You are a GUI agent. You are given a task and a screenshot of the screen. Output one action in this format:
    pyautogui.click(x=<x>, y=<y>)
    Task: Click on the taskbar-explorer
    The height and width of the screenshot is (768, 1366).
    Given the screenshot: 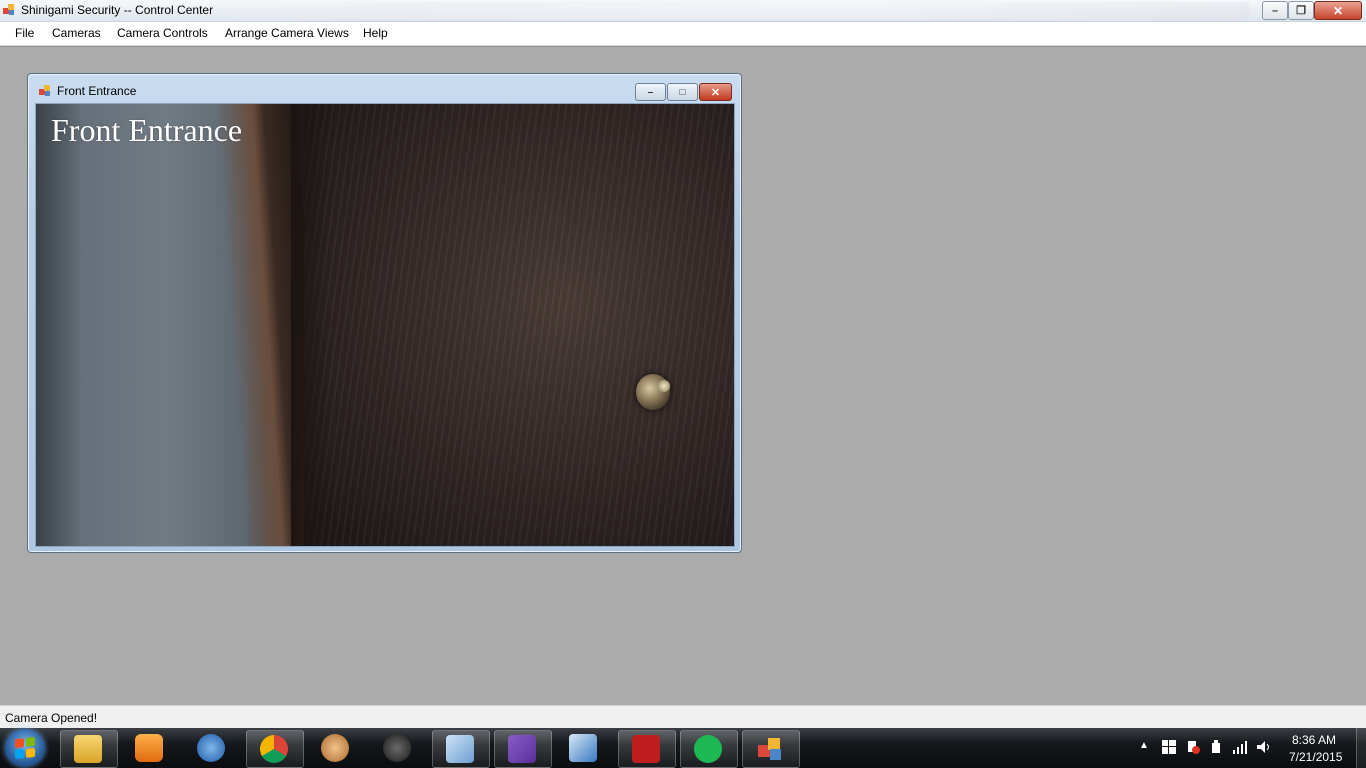 What is the action you would take?
    pyautogui.click(x=89, y=749)
    